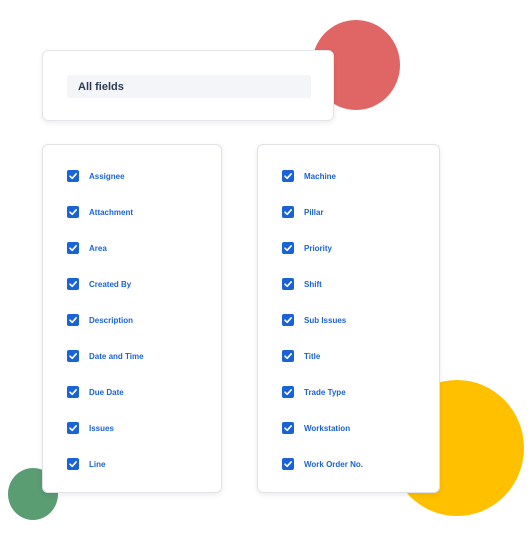  I want to click on field-option-label: Sub Issues, so click(325, 320).